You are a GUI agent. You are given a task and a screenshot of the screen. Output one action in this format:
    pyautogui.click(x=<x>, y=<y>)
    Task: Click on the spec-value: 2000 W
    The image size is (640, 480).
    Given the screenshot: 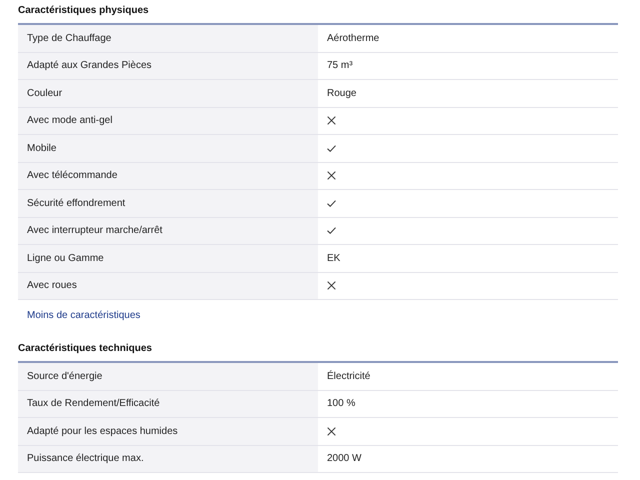 What is the action you would take?
    pyautogui.click(x=344, y=459)
    